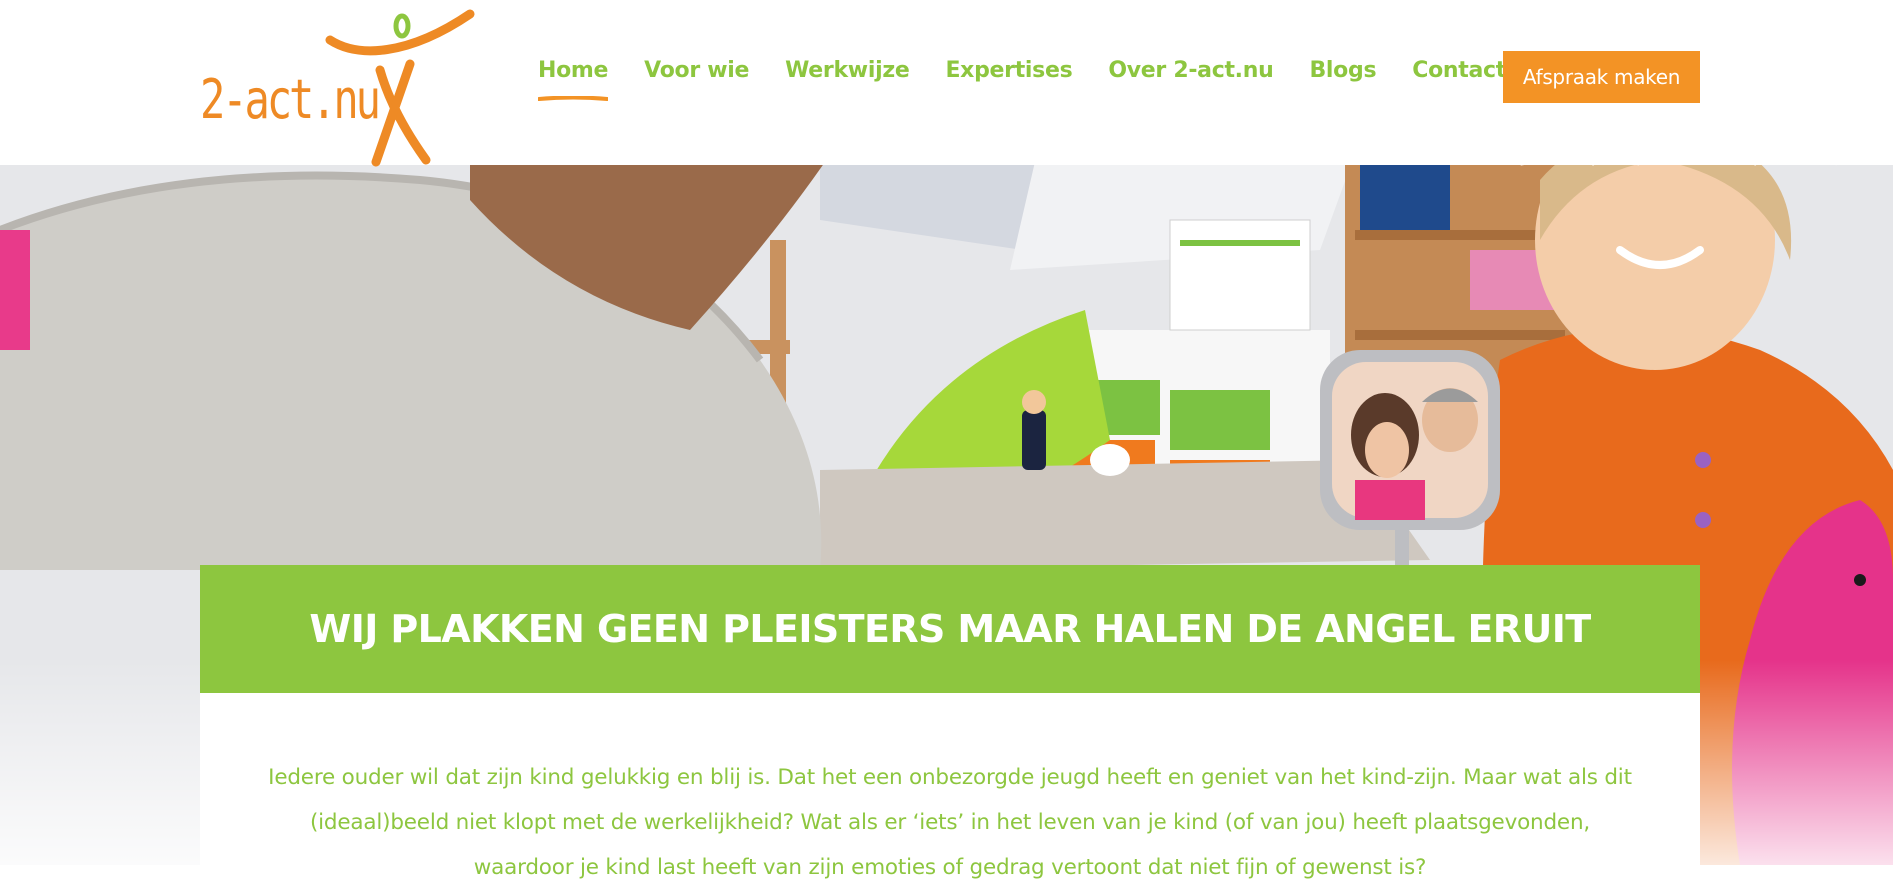 The image size is (1893, 885). I want to click on nav-item-label: Voor wie, so click(697, 70).